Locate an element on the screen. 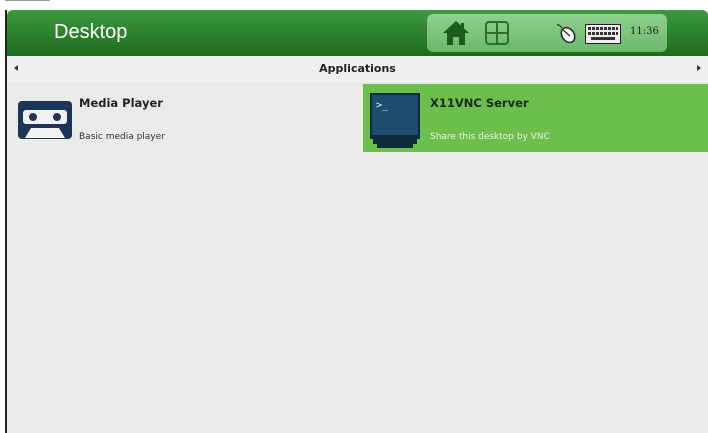 Image resolution: width=708 pixels, height=433 pixels. home-icon is located at coordinates (456, 33).